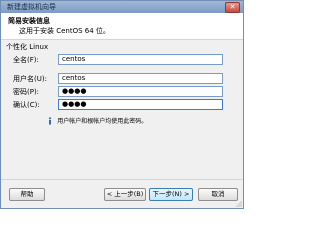  I want to click on personalize-section-label: 个性化 Linux, so click(27, 47).